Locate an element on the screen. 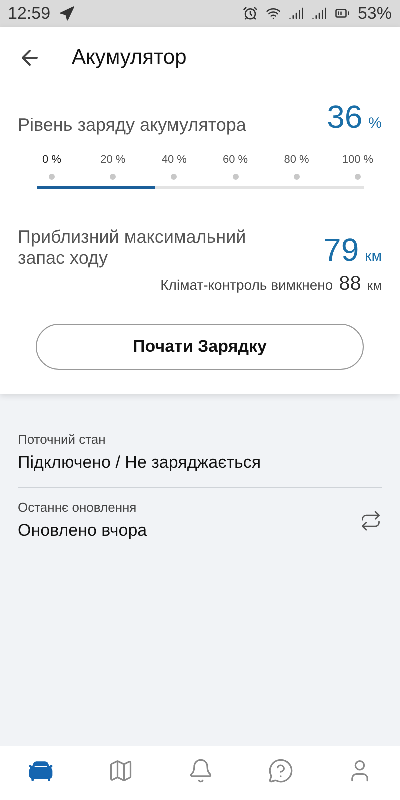 Image resolution: width=400 pixels, height=800 pixels. refresh-icon is located at coordinates (371, 521).